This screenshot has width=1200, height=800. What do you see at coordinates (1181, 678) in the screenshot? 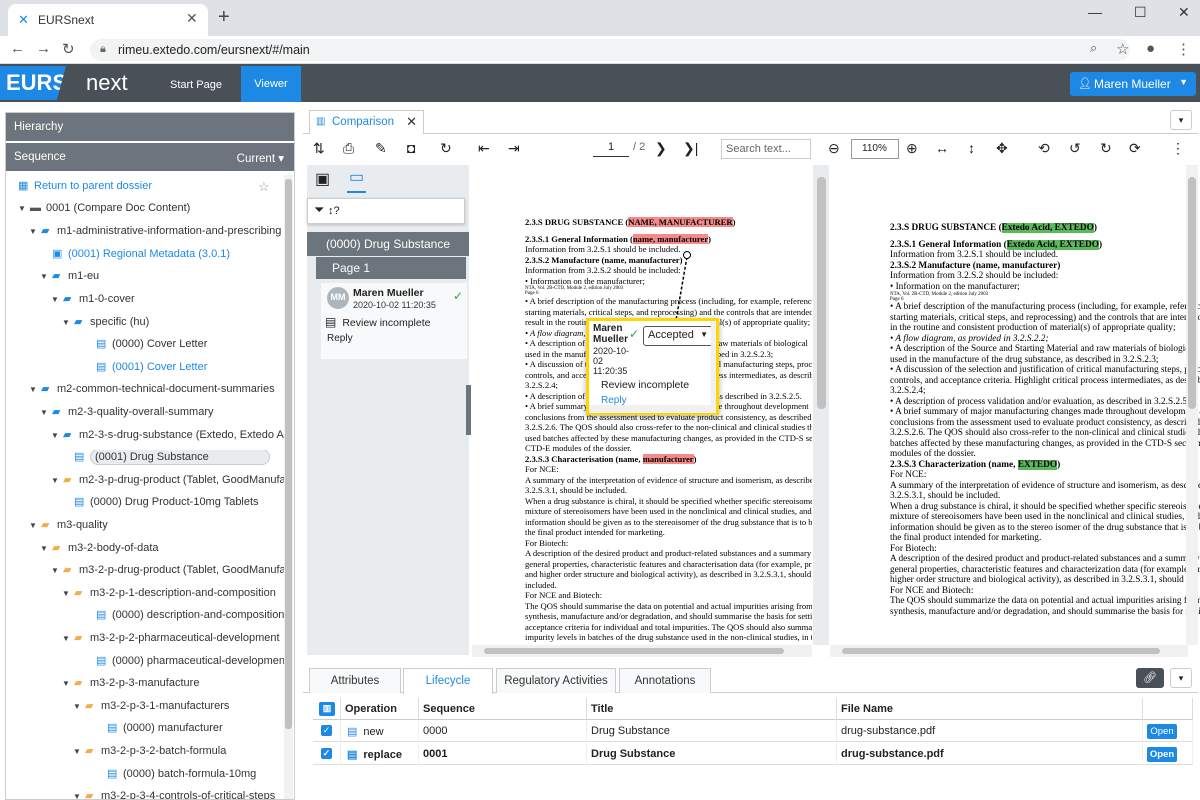
I see `lifecycle-menu-button: ▾` at bounding box center [1181, 678].